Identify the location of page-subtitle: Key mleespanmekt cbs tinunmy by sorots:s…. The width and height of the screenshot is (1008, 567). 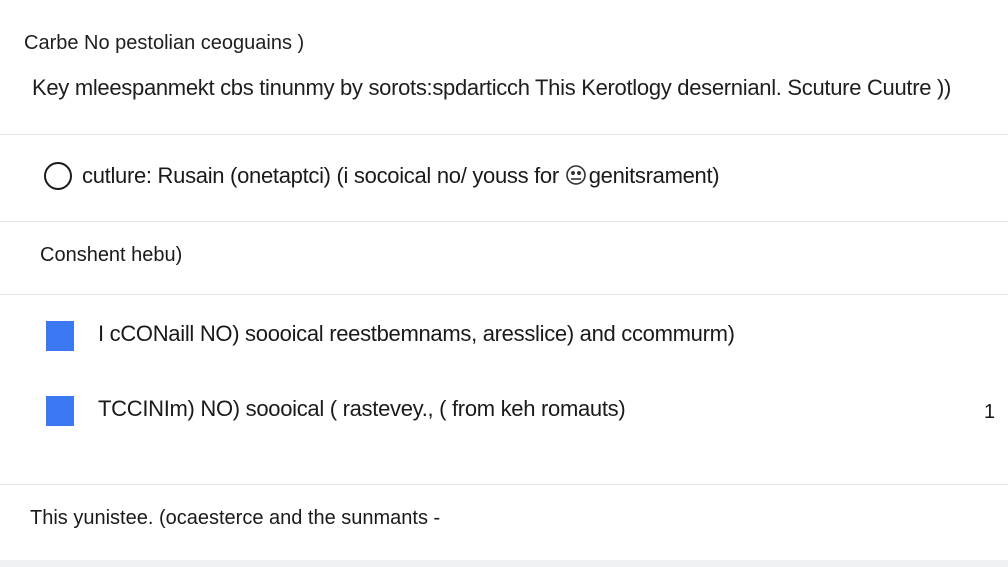
(492, 87).